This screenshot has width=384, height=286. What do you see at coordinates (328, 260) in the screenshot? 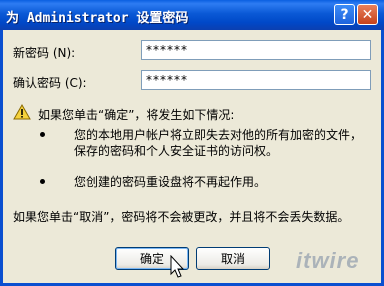
I see `watermark-logo: itwire` at bounding box center [328, 260].